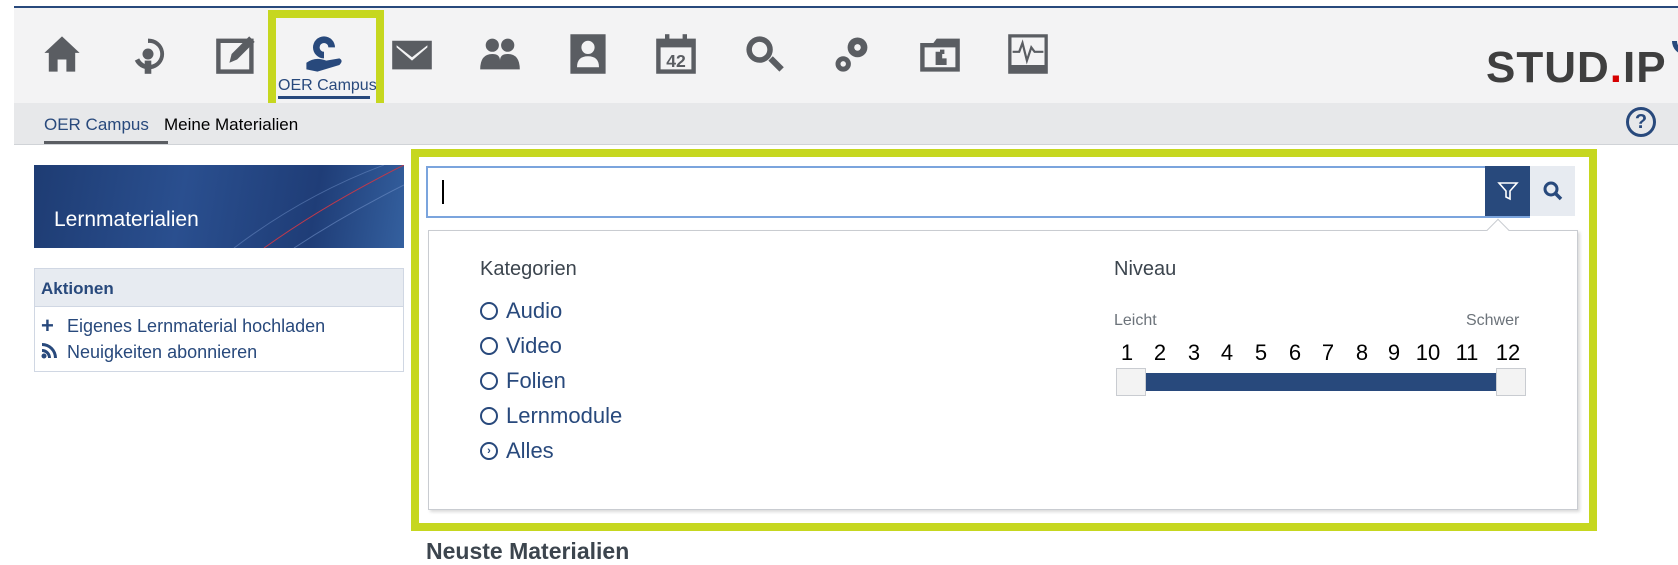  Describe the element at coordinates (676, 61) in the screenshot. I see `svg-text: 42` at that location.